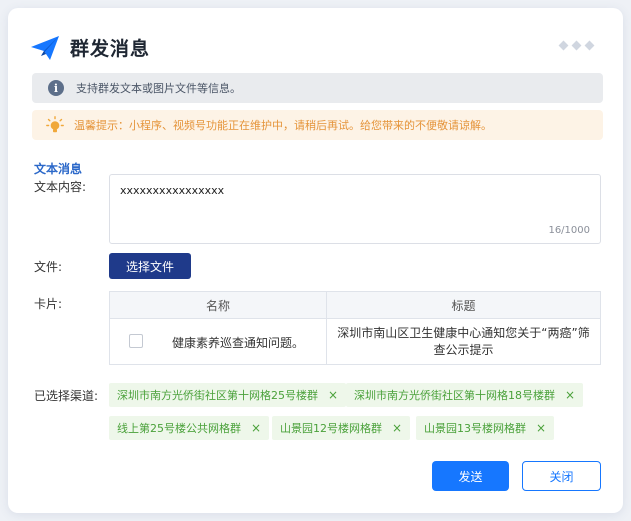 Image resolution: width=631 pixels, height=521 pixels. I want to click on content-textarea: xxxxxxxxxxxxxxxx 16/1000, so click(355, 209).